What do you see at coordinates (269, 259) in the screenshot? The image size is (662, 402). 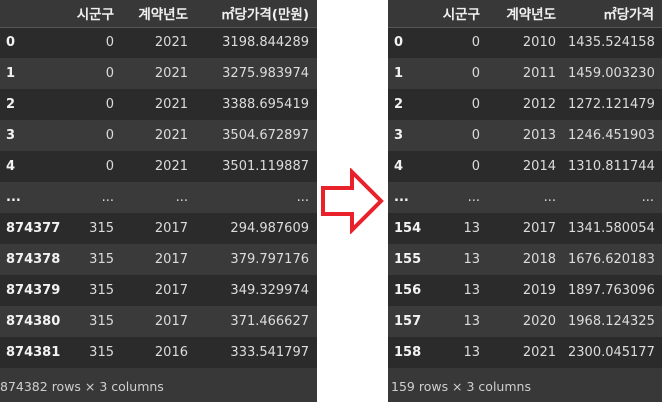 I see `table-cell: 379.797176` at bounding box center [269, 259].